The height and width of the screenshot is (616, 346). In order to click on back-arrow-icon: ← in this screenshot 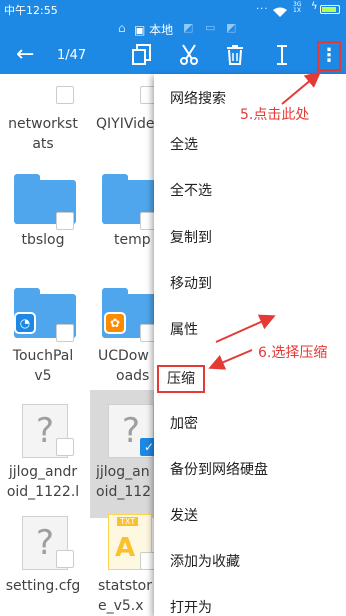, I will do `click(25, 54)`.